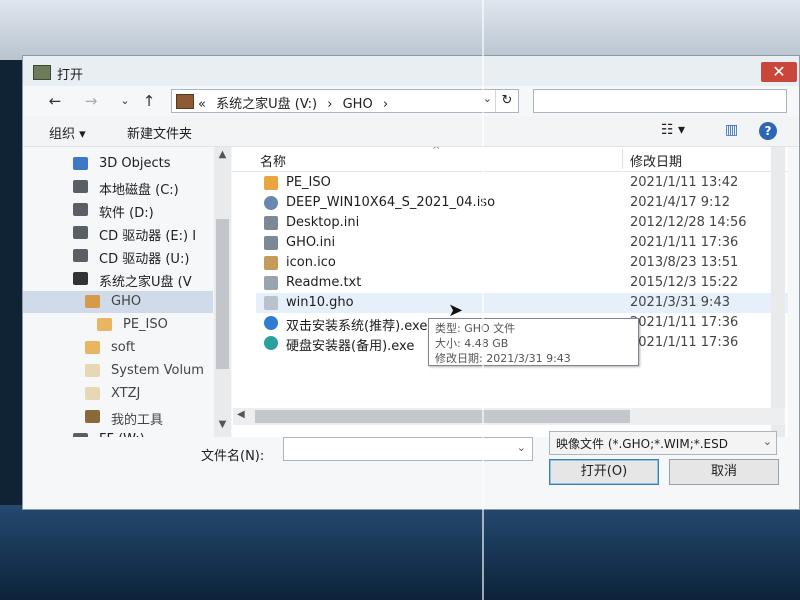  What do you see at coordinates (91, 101) in the screenshot?
I see `forward-arrow-icon: →` at bounding box center [91, 101].